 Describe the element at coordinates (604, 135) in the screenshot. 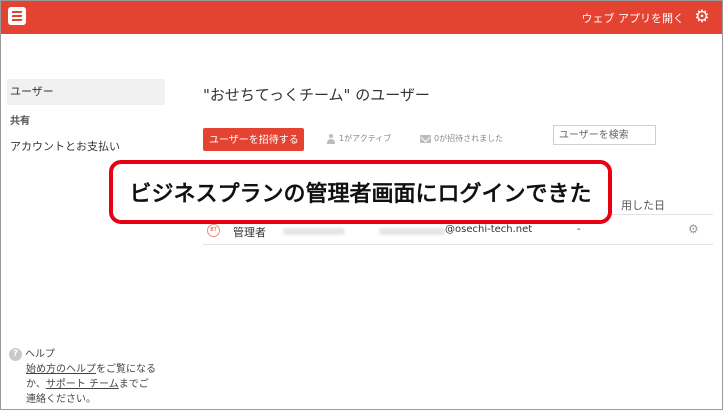

I see `search-users-input` at that location.